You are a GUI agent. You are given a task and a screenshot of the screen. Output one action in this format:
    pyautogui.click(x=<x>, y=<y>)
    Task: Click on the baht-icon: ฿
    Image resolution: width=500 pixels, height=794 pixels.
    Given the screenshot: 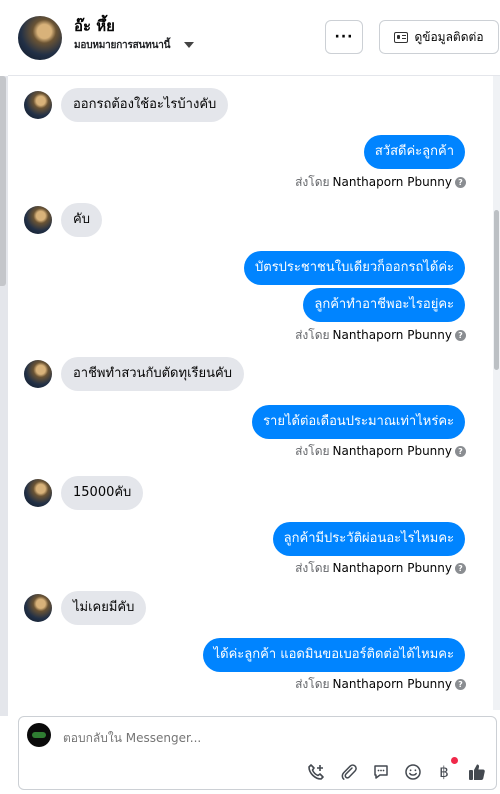 What is the action you would take?
    pyautogui.click(x=444, y=772)
    